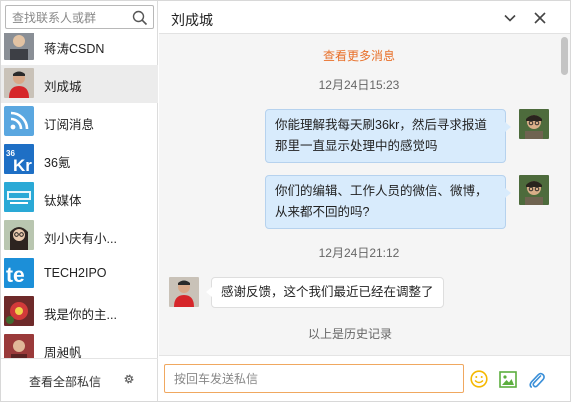  Describe the element at coordinates (325, 292) in the screenshot. I see `incoming-message: 感谢反馈，这个我们最近已经在调整了` at that location.